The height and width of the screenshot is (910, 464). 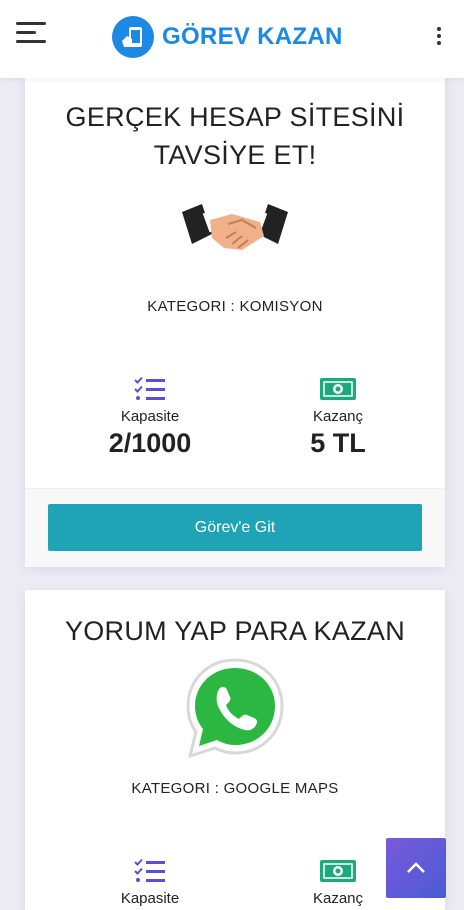 I want to click on brand-icon, so click(x=133, y=37).